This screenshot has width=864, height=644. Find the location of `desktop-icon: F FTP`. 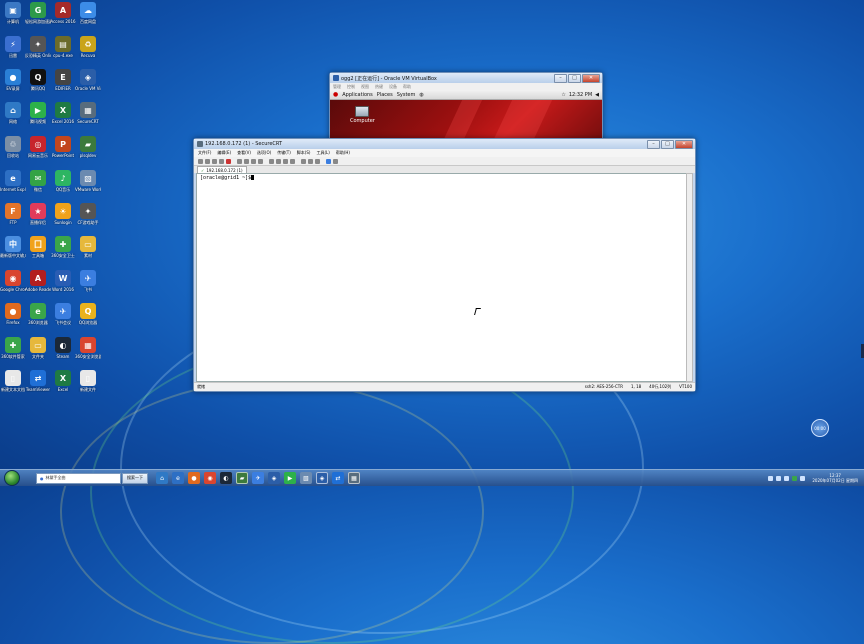

desktop-icon: F FTP is located at coordinates (13, 214).